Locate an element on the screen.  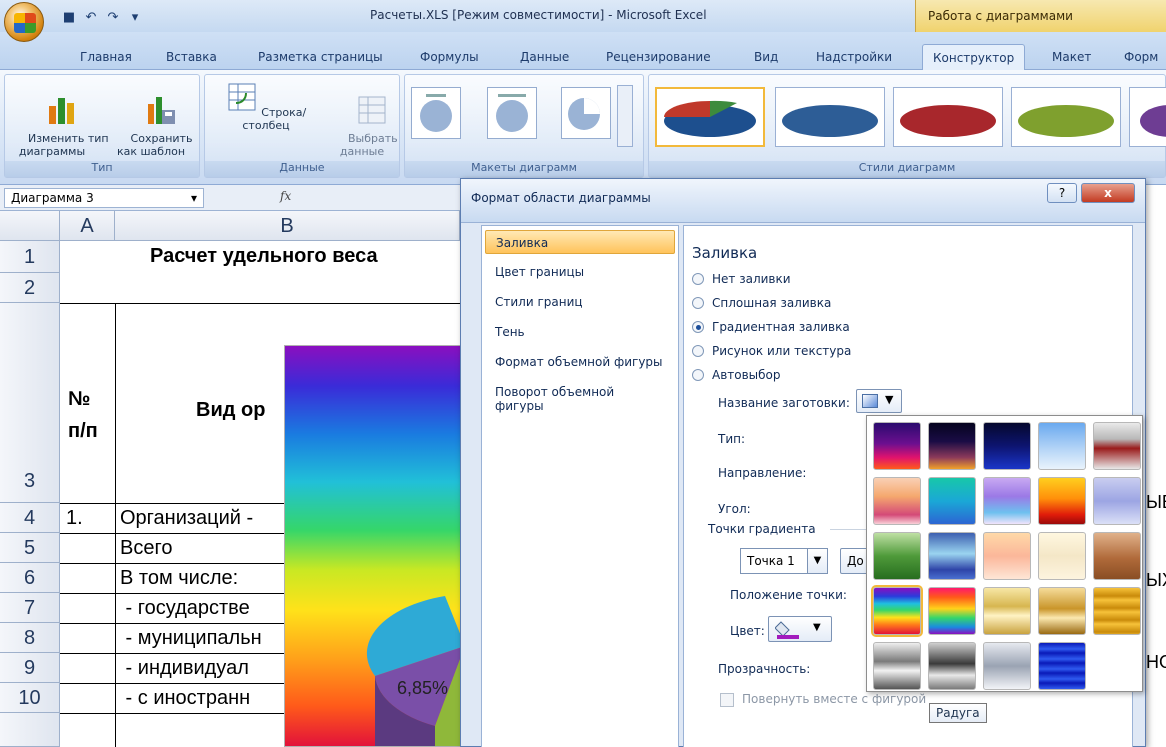
cell-a4: 1. is located at coordinates (74, 518).